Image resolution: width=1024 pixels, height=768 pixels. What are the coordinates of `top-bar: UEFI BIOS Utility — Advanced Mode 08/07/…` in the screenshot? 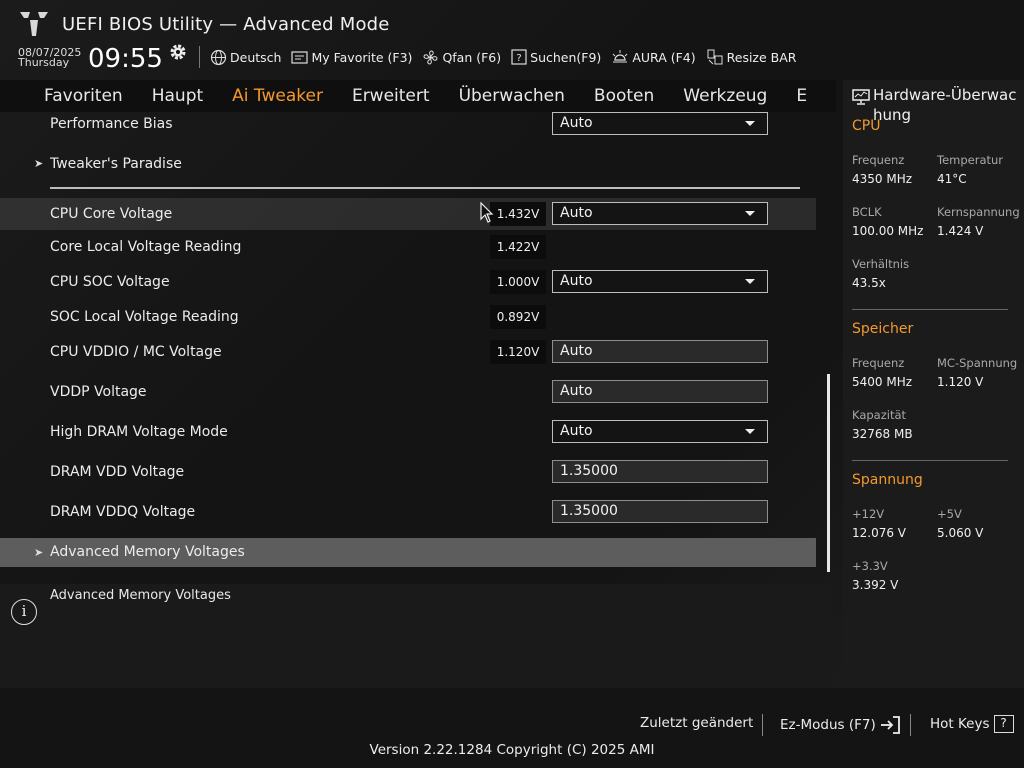 It's located at (512, 40).